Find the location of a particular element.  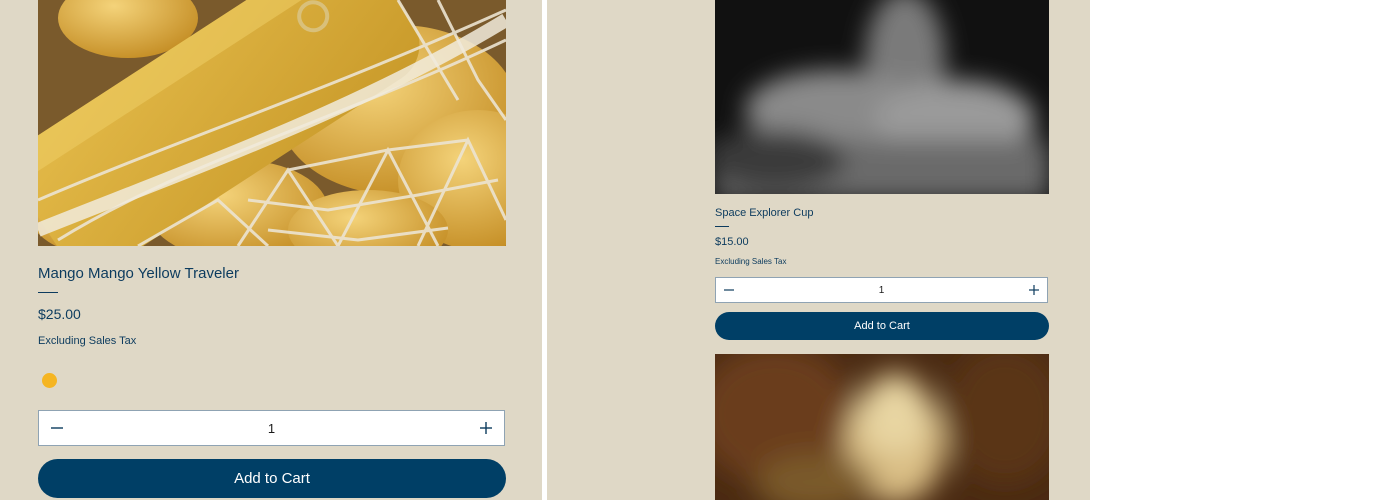

blurred-brown-product-photo is located at coordinates (882, 427).